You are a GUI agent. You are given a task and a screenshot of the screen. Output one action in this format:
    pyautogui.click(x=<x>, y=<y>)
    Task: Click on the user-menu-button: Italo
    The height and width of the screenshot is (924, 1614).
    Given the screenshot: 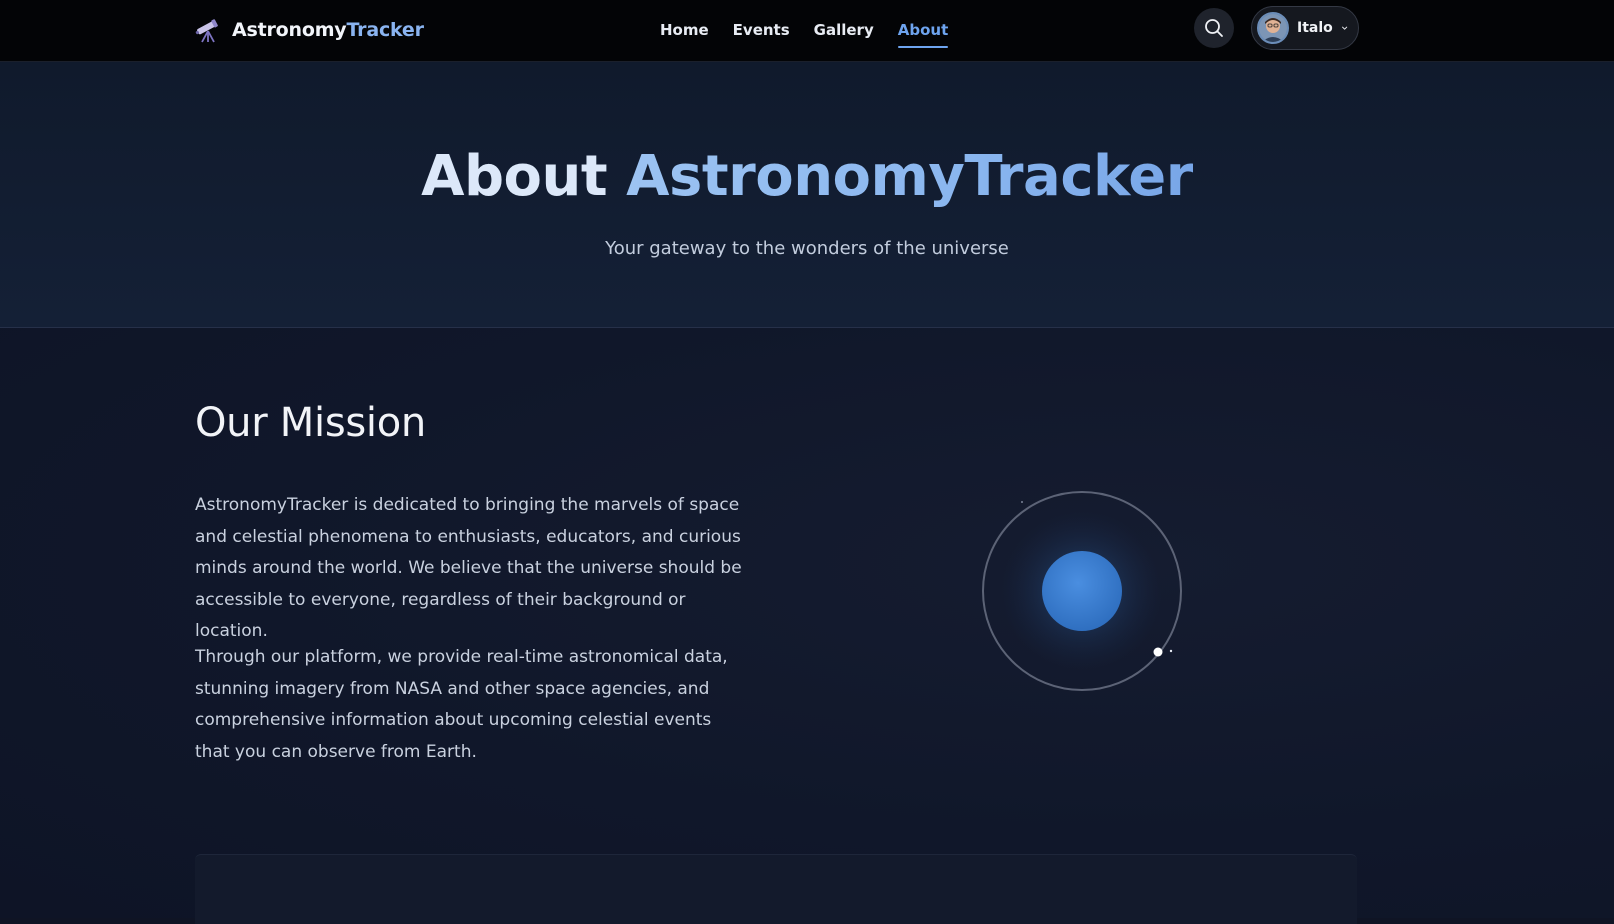 What is the action you would take?
    pyautogui.click(x=1305, y=28)
    